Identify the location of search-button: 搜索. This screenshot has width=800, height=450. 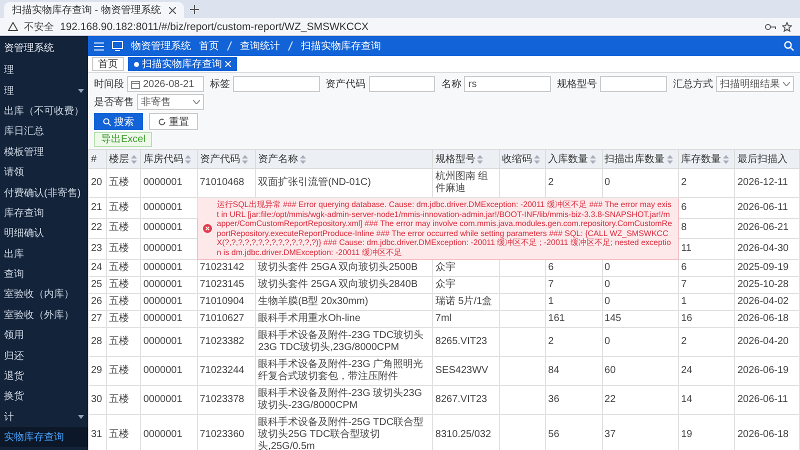
(118, 121).